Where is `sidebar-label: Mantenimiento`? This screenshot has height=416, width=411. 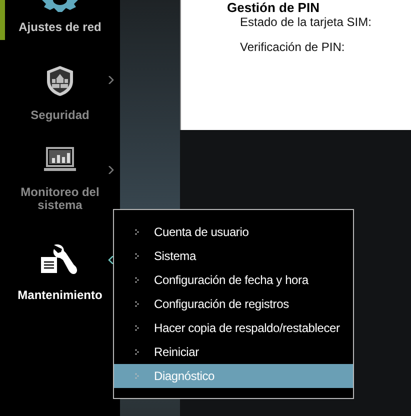 sidebar-label: Mantenimiento is located at coordinates (60, 295).